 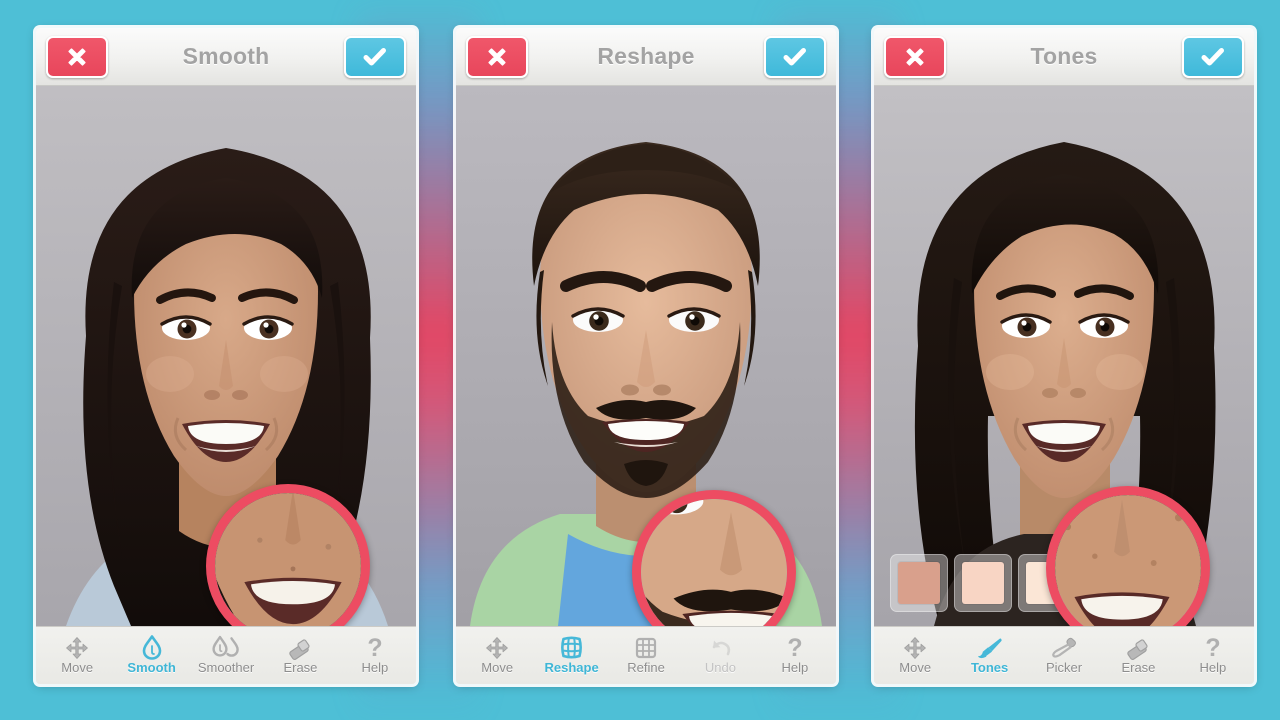 What do you see at coordinates (989, 647) in the screenshot?
I see `brush-icon` at bounding box center [989, 647].